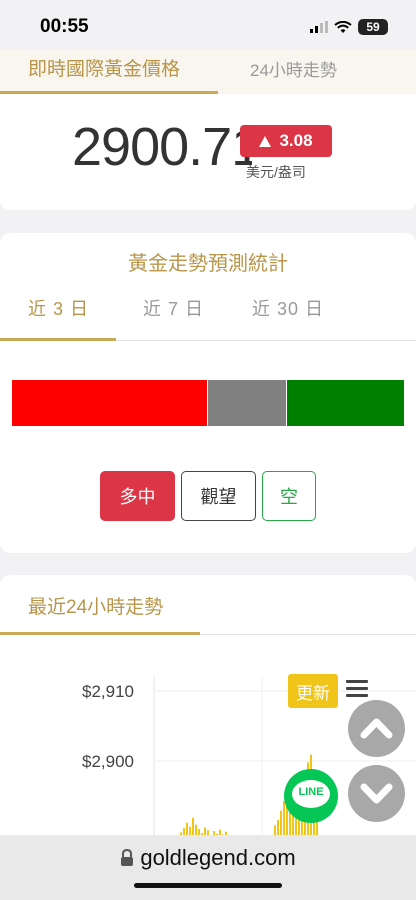 The height and width of the screenshot is (900, 416). I want to click on battery-icon: 59, so click(373, 27).